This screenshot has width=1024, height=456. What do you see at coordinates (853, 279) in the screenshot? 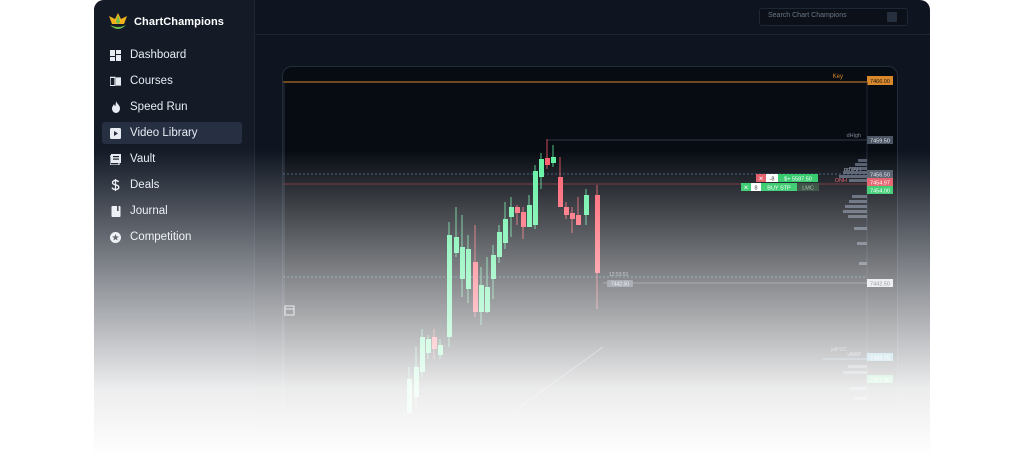
I see `volume-profile` at bounding box center [853, 279].